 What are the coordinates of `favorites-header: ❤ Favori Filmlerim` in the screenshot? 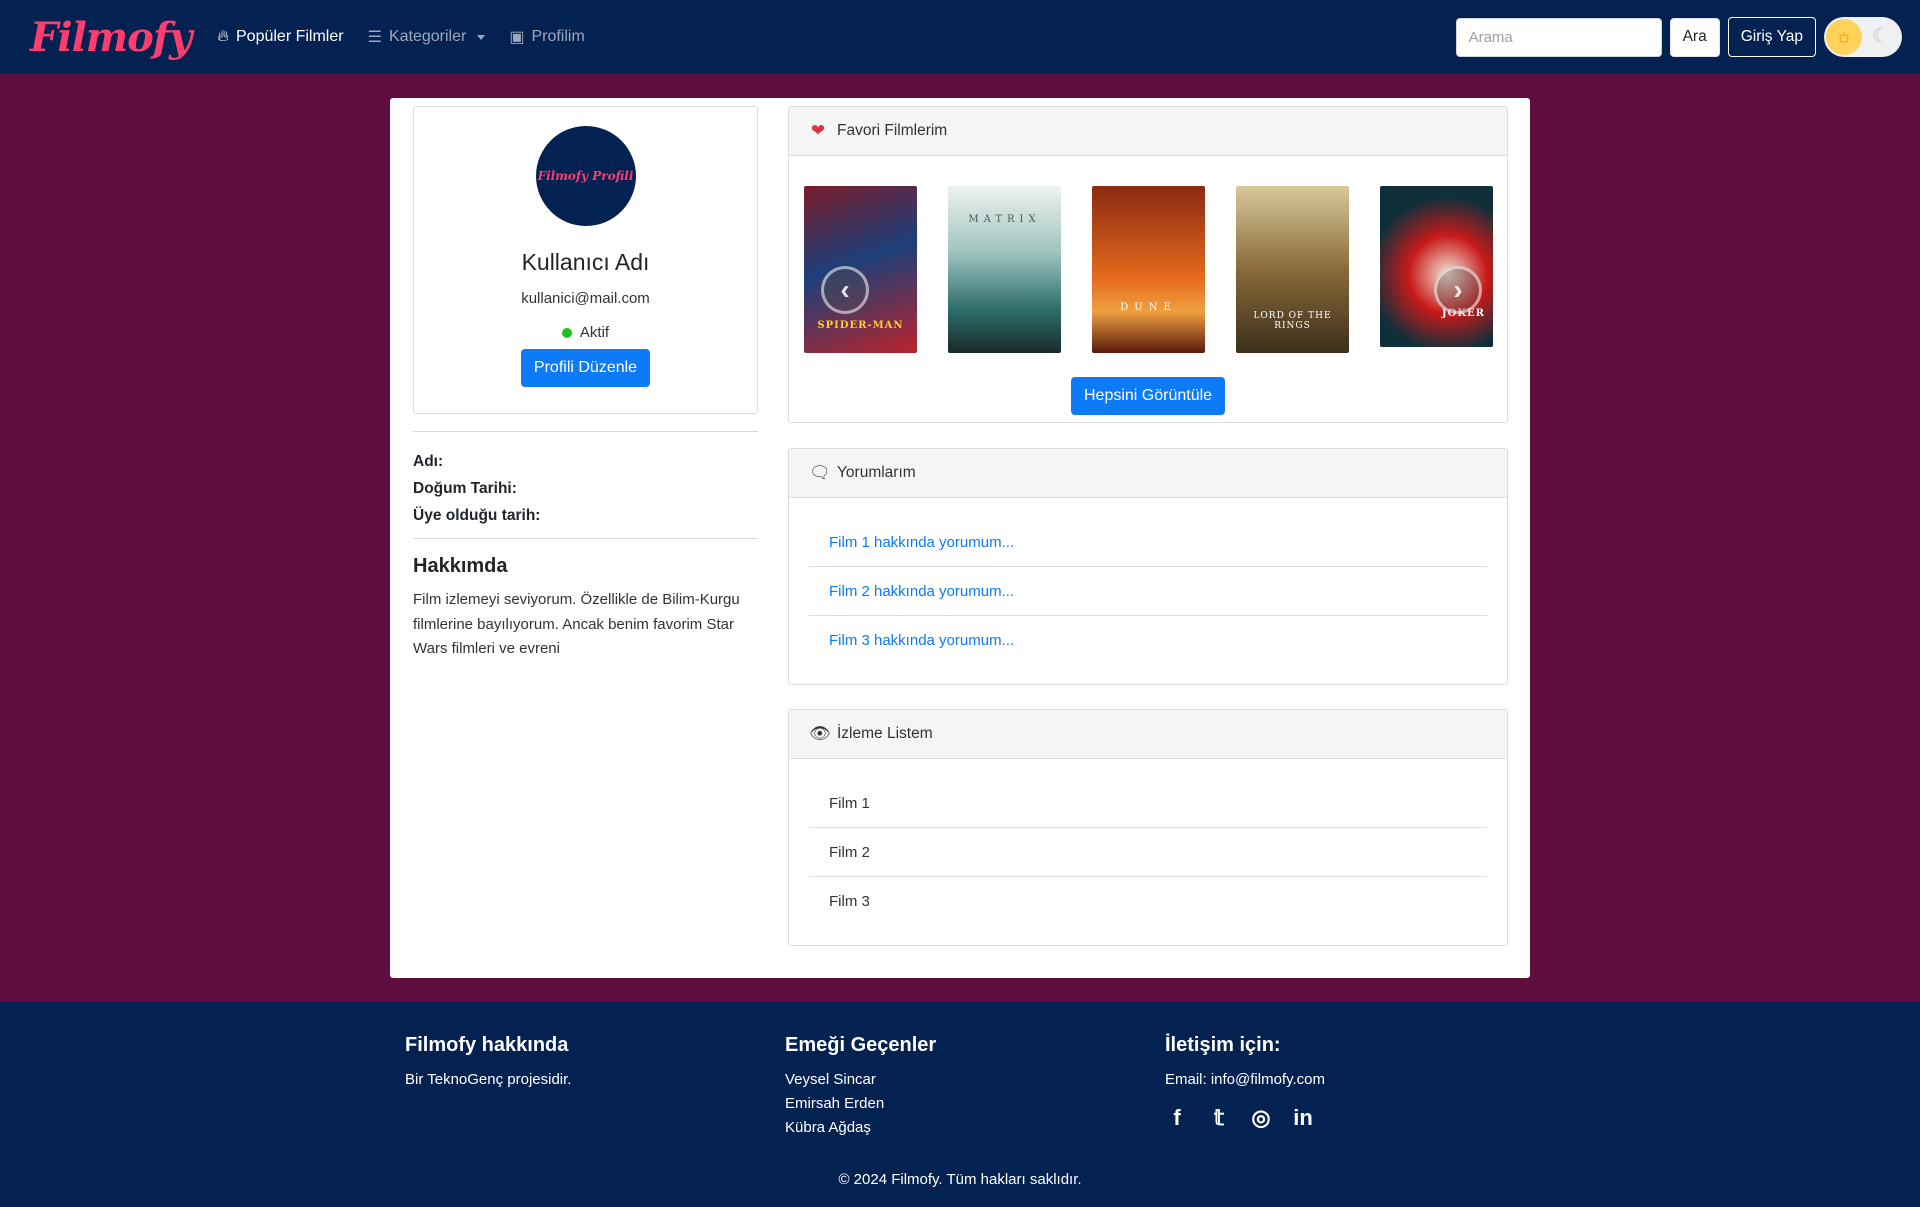 It's located at (1148, 131).